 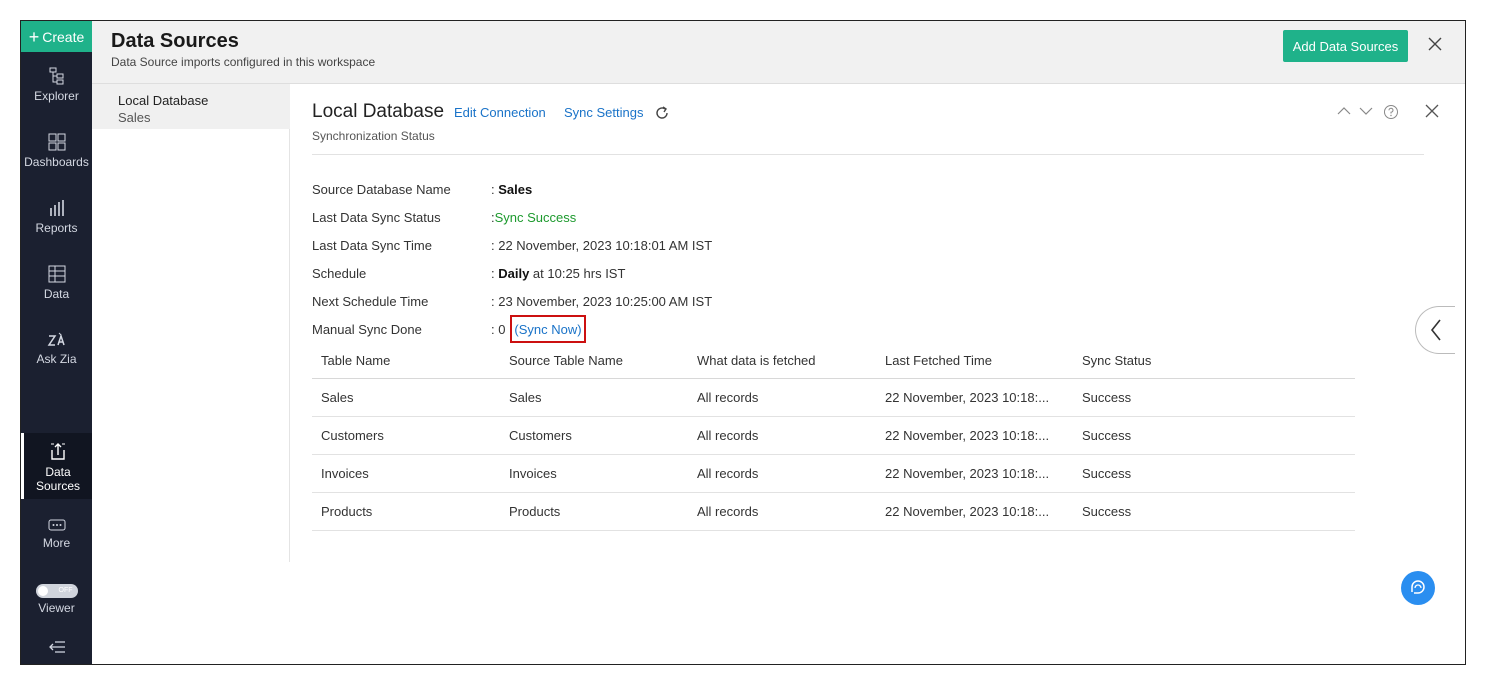 I want to click on column-header: Table Name, so click(x=355, y=360).